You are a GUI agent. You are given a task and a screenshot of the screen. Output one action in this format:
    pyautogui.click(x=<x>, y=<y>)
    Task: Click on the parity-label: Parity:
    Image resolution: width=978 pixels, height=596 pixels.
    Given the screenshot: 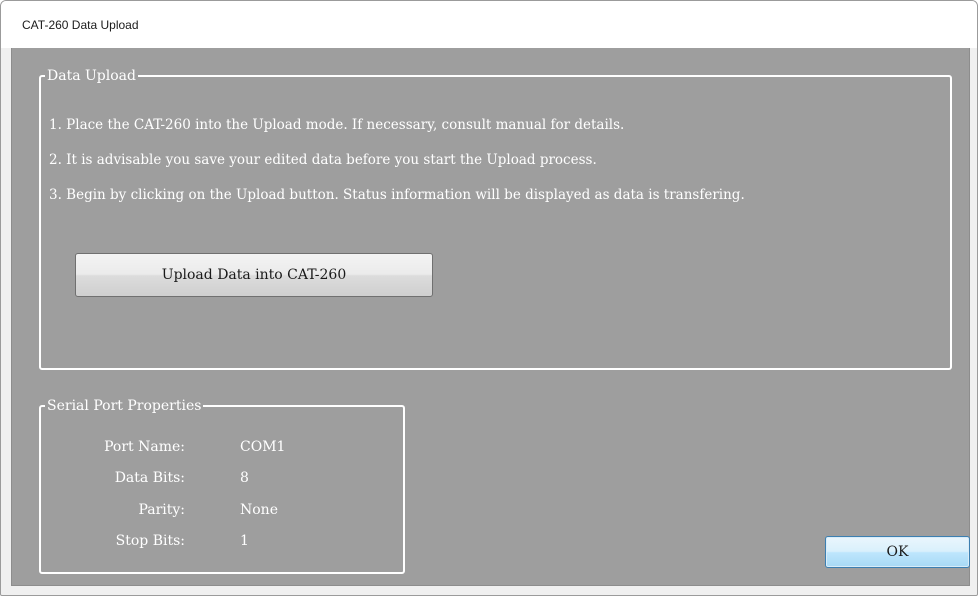 What is the action you would take?
    pyautogui.click(x=161, y=510)
    